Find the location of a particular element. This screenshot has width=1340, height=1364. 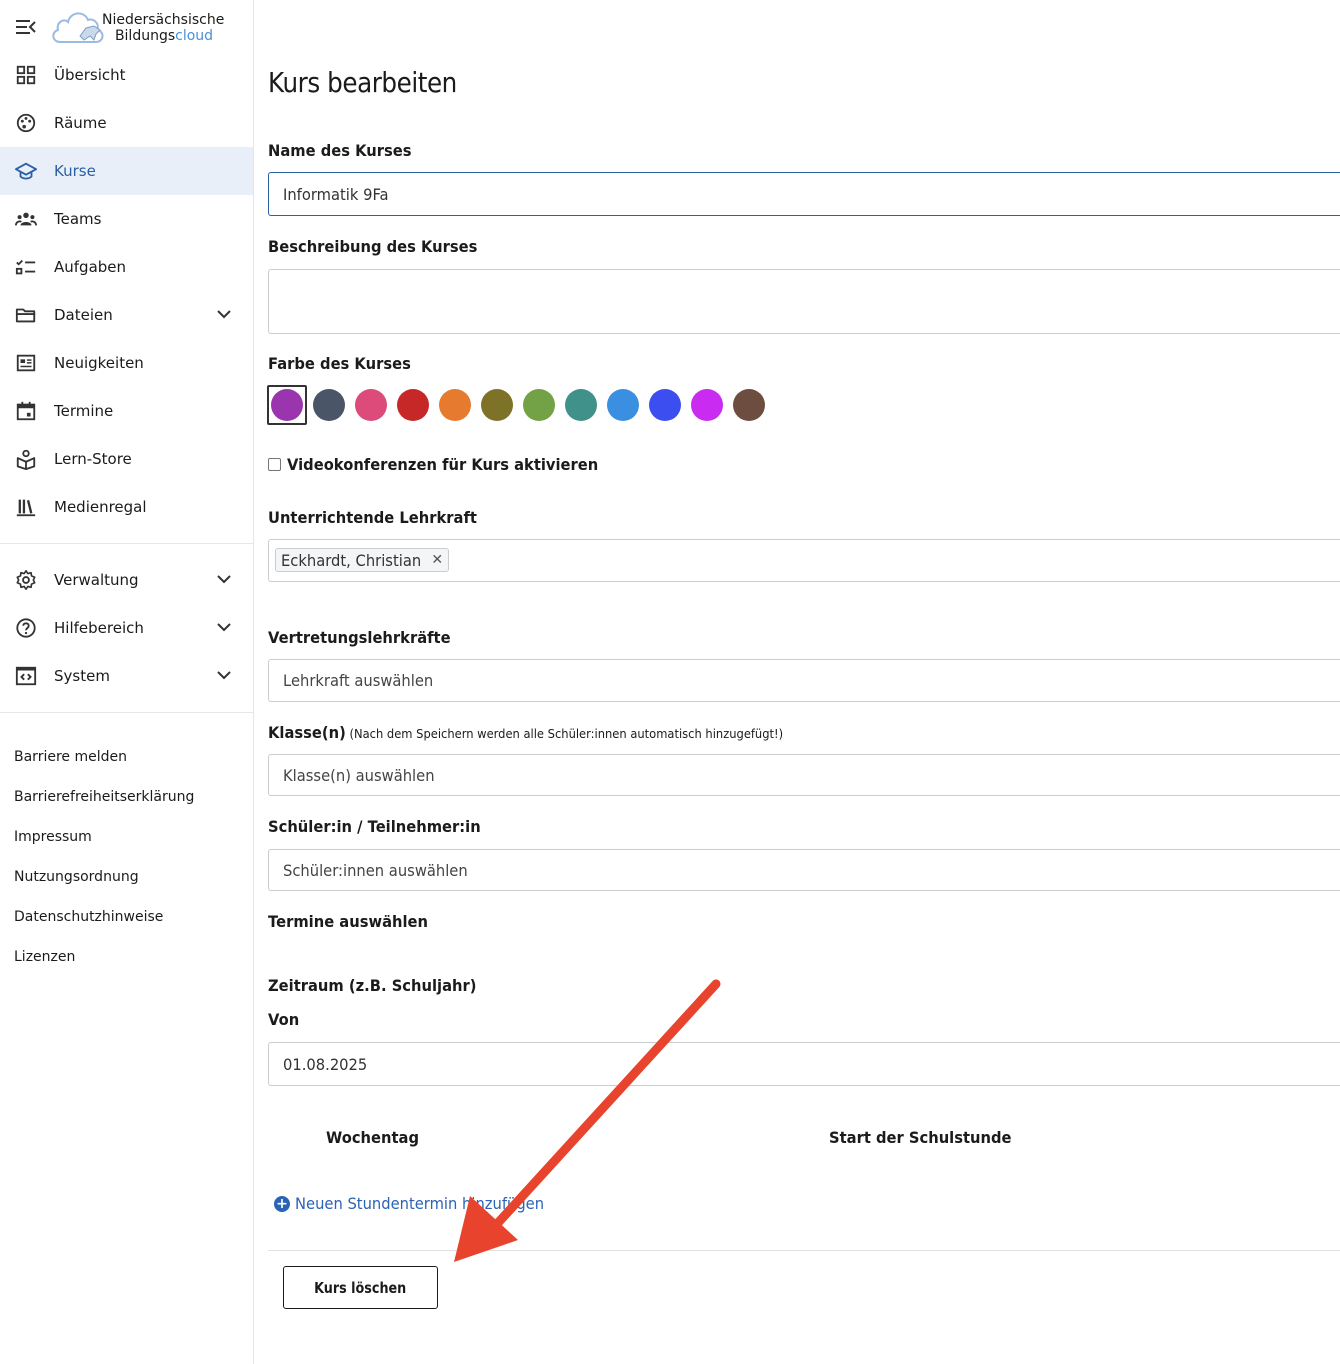

teacher-tag: Eckhardt, Christian ✕ is located at coordinates (362, 560).